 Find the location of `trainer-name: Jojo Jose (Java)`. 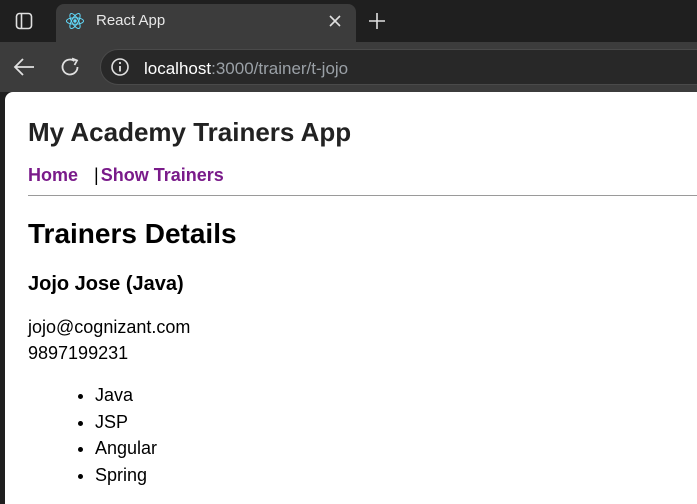

trainer-name: Jojo Jose (Java) is located at coordinates (106, 284).